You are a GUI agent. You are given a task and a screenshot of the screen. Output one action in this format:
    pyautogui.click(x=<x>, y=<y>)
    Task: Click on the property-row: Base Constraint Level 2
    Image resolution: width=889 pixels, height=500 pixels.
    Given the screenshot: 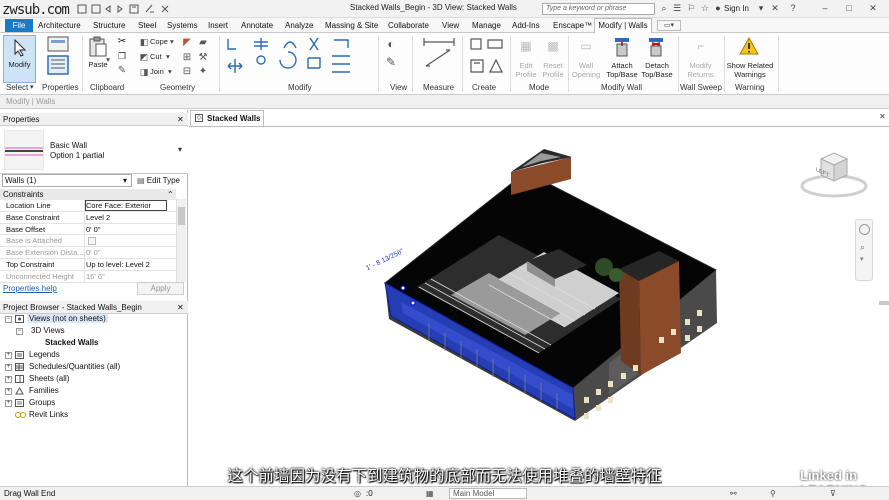 What is the action you would take?
    pyautogui.click(x=88, y=217)
    